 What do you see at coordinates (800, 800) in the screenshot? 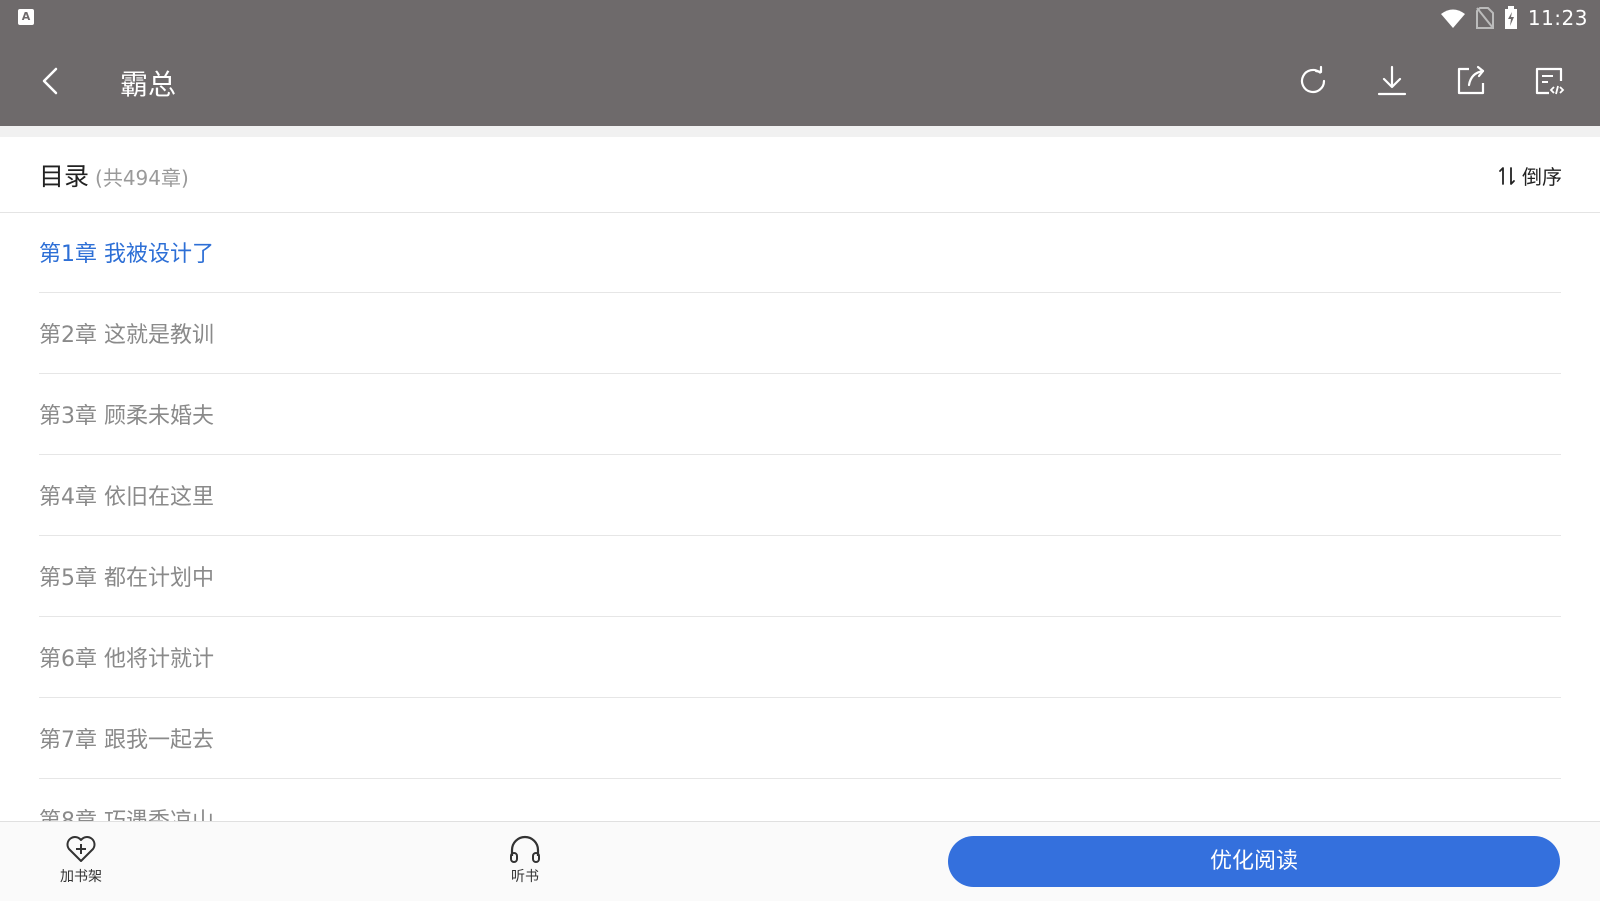
I see `chapter-item: 第8章 巧遇秀凉山` at bounding box center [800, 800].